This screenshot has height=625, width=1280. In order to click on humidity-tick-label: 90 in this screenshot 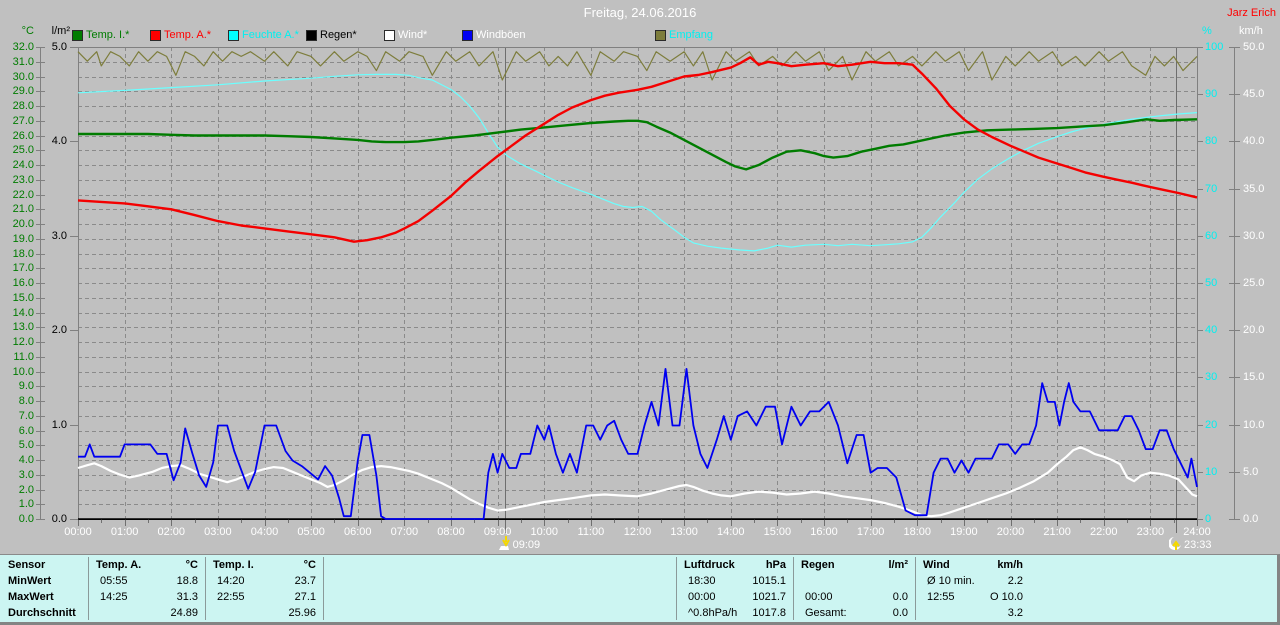, I will do `click(1211, 94)`.